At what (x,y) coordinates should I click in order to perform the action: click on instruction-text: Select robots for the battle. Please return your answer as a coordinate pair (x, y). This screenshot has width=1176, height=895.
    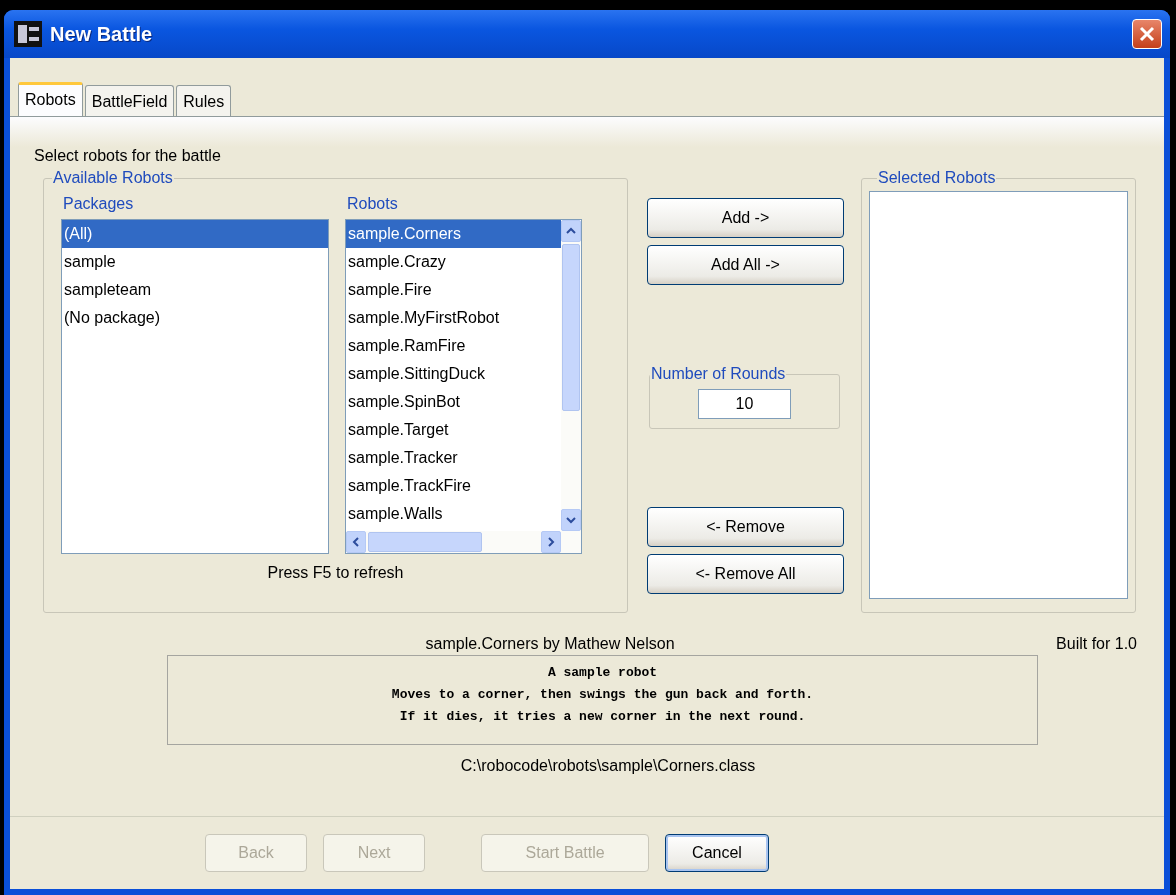
    Looking at the image, I should click on (127, 156).